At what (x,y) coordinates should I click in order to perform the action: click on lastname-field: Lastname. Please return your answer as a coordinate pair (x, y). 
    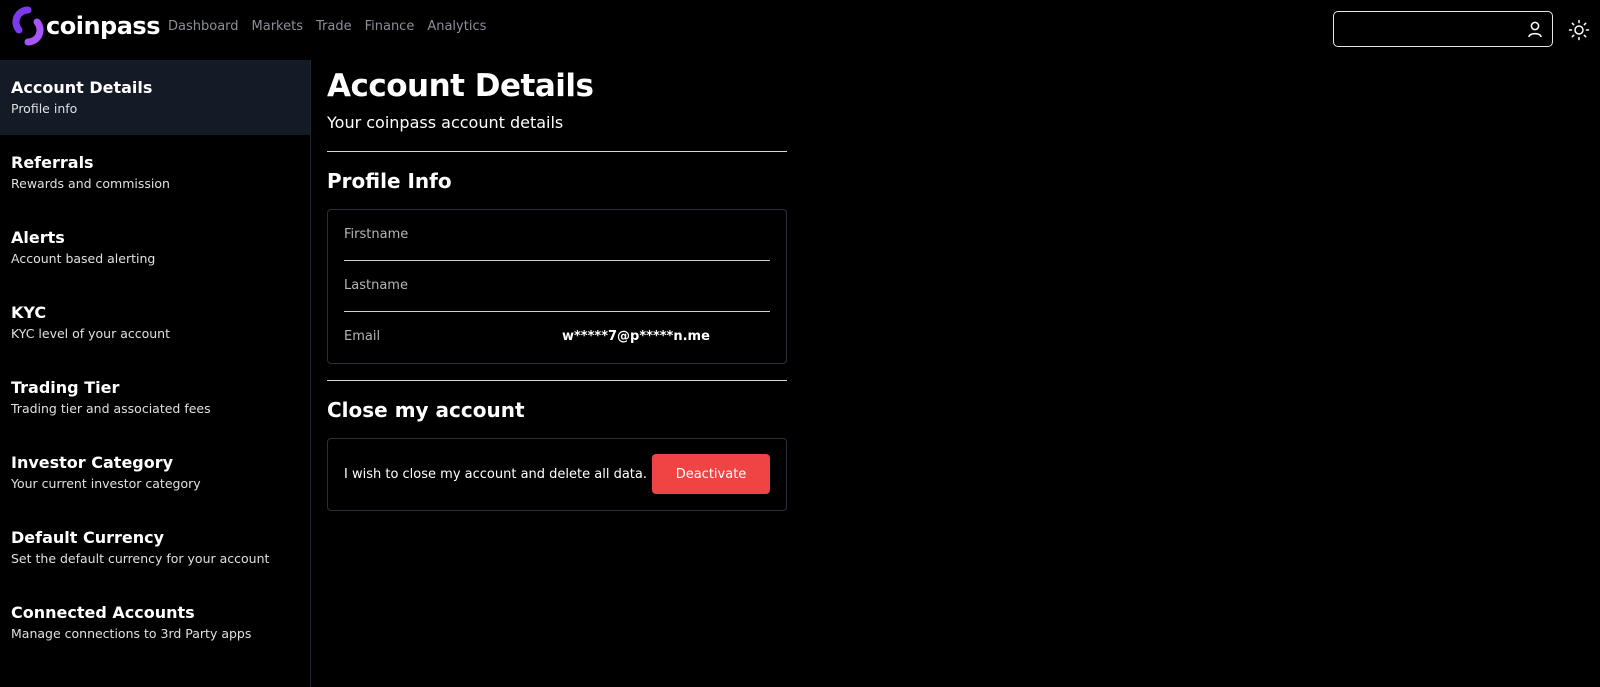
    Looking at the image, I should click on (557, 286).